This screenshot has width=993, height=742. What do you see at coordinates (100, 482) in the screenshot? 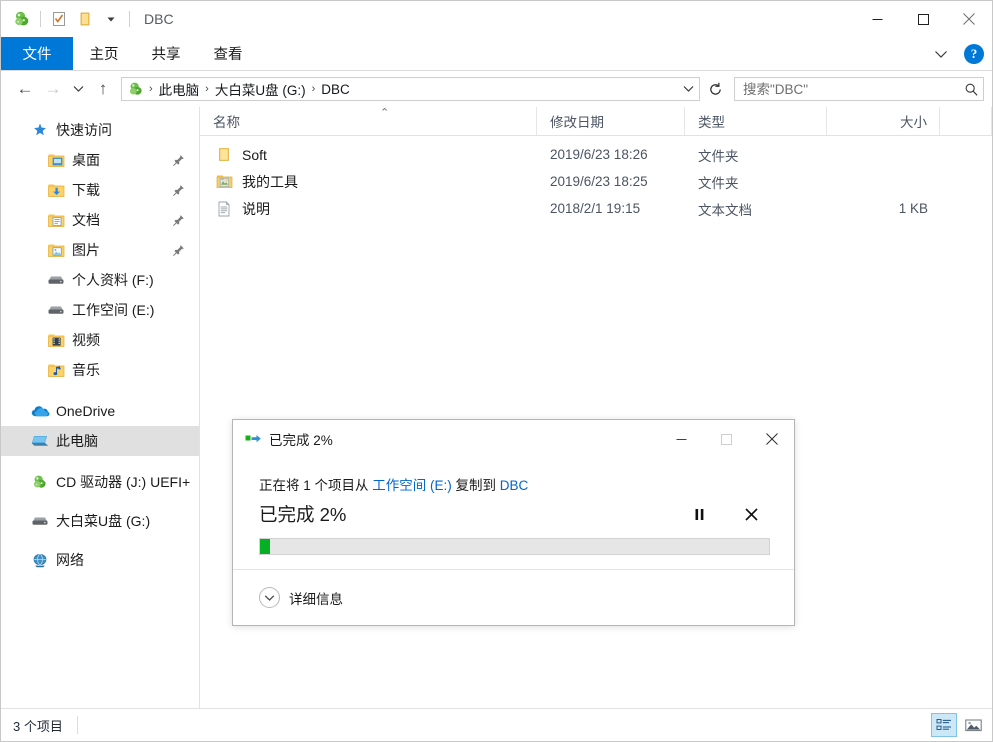
I see `sidebar-item-cd-drive-j: CD 驱动器 (J:) UEFI+` at bounding box center [100, 482].